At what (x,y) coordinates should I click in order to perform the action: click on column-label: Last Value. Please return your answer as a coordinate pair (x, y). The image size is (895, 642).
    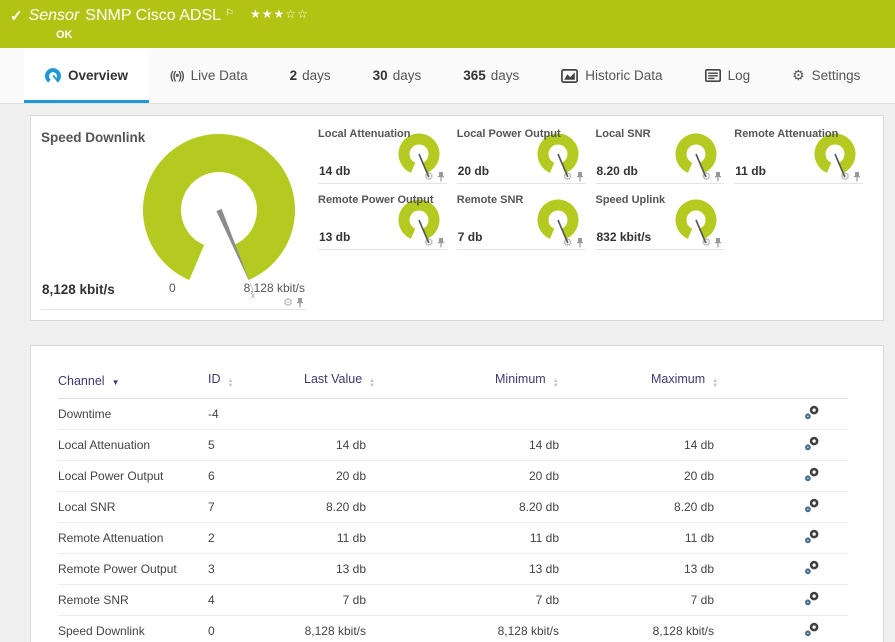
    Looking at the image, I should click on (333, 379).